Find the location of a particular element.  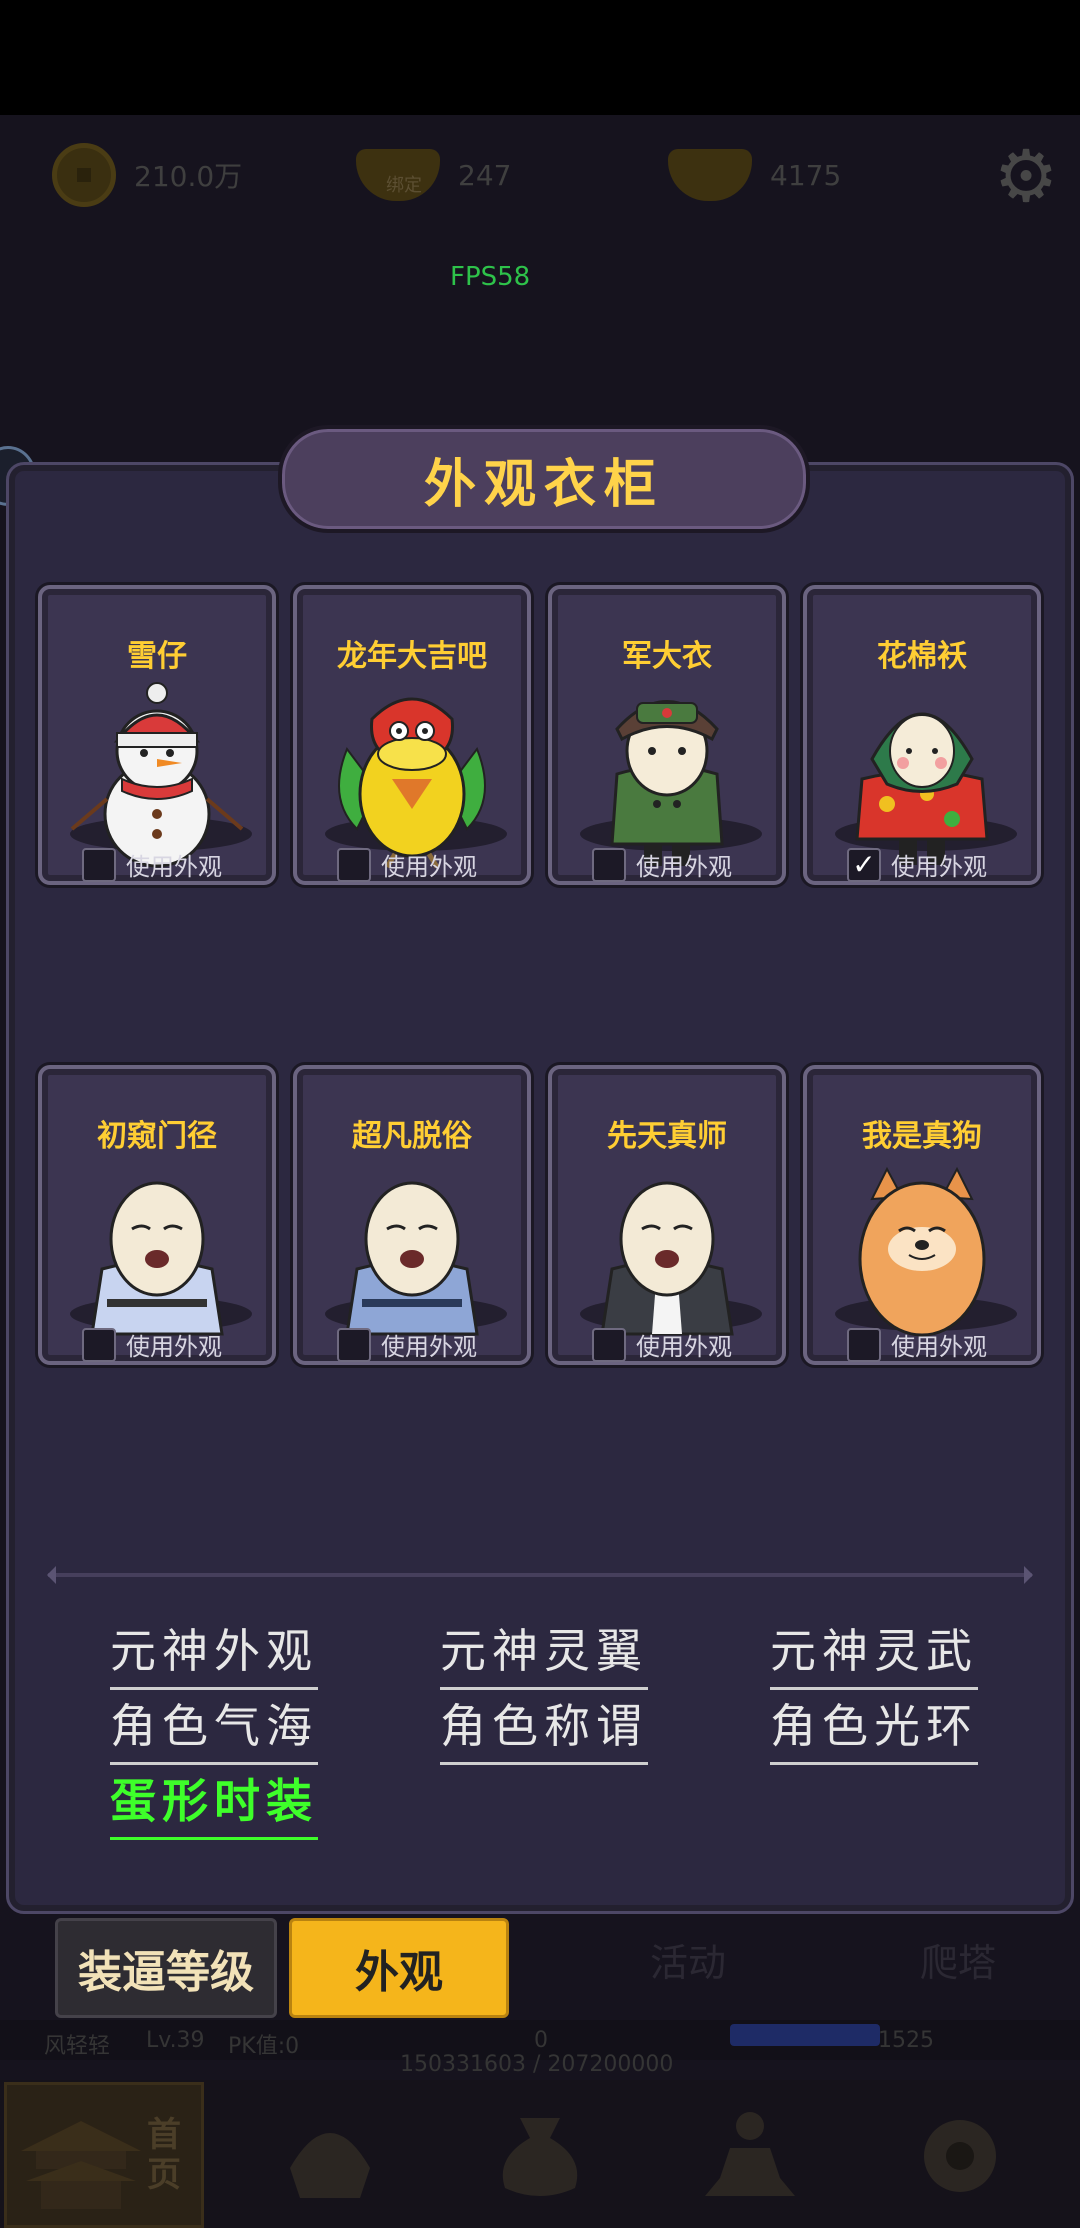

money-bag-icon is located at coordinates (540, 2157).